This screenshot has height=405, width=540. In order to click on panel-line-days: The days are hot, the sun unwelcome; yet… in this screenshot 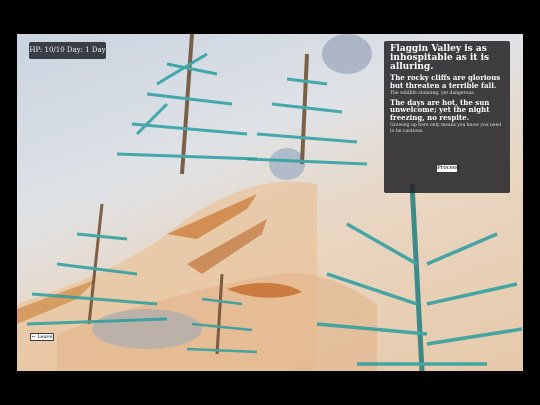, I will do `click(440, 109)`.